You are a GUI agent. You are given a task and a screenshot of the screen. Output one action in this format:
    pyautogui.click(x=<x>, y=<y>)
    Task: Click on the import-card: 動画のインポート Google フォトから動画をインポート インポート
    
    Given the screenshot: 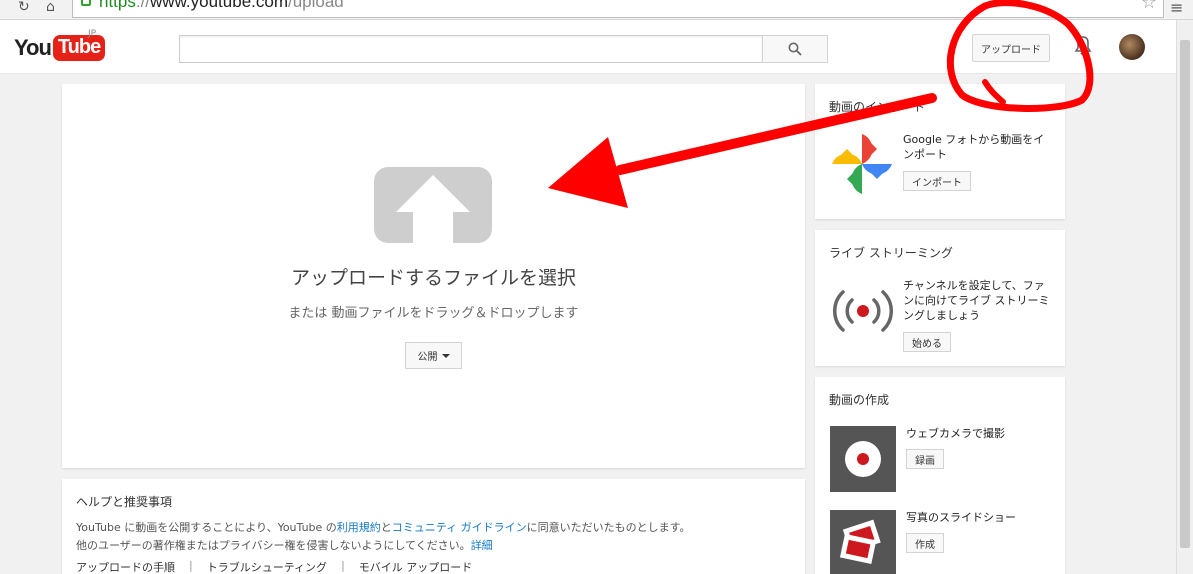 What is the action you would take?
    pyautogui.click(x=940, y=151)
    